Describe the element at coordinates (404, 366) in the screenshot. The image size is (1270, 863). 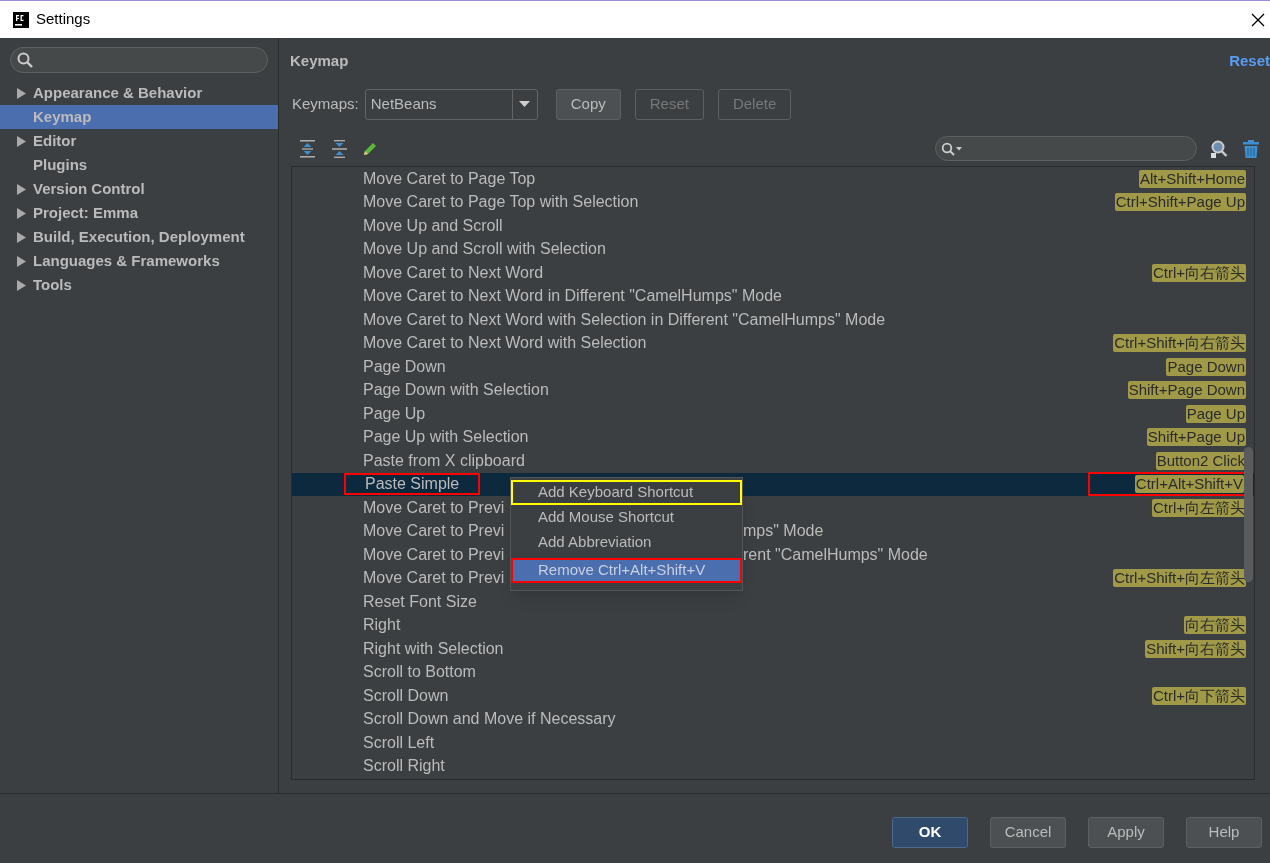
I see `action-name: Page Down` at that location.